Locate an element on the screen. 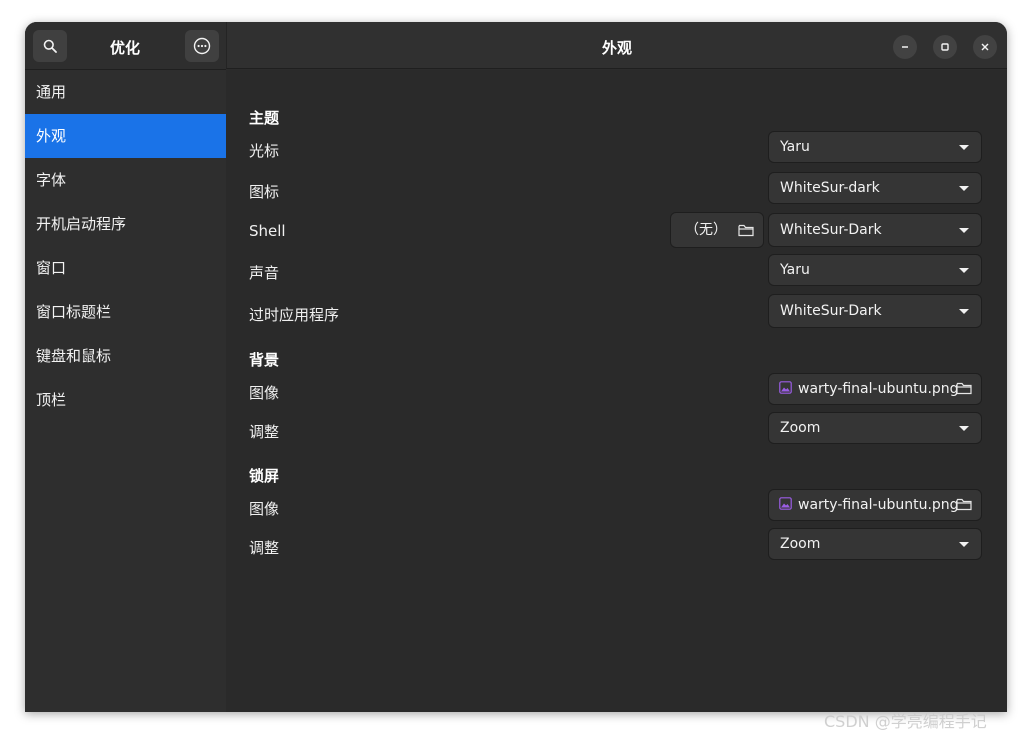 This screenshot has height=739, width=1032. lockscreen-adjust-dropdown: Zoom is located at coordinates (875, 544).